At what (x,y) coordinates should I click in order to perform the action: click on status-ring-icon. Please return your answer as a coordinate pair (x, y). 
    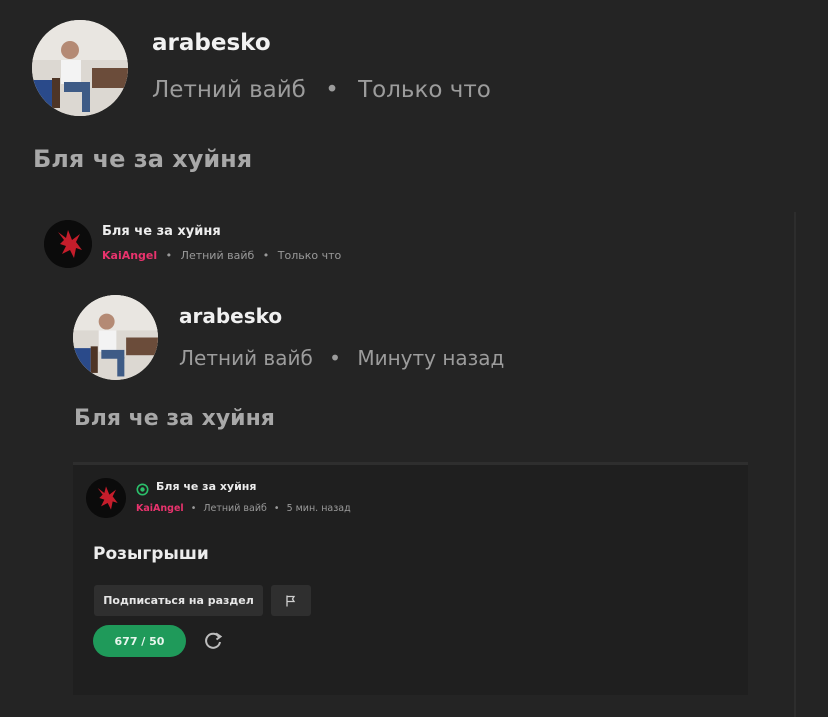
    Looking at the image, I should click on (142, 488).